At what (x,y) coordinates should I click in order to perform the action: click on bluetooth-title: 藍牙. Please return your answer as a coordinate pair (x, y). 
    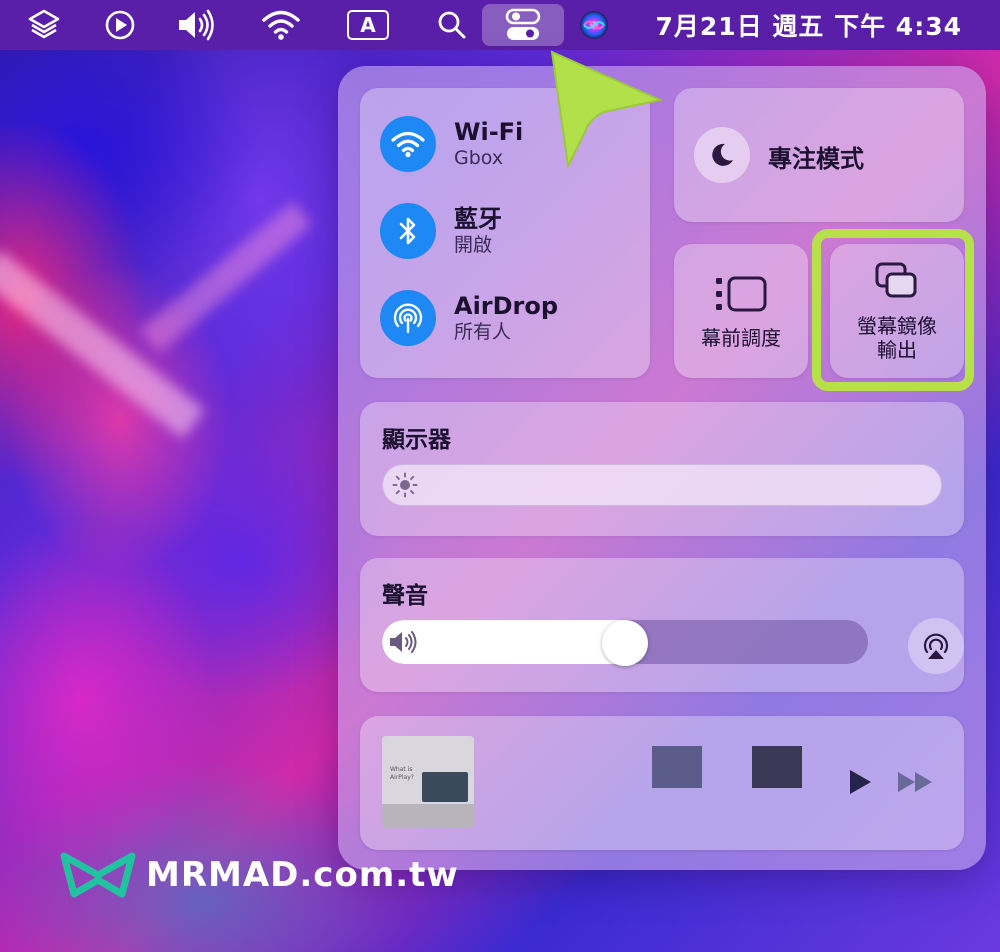
    Looking at the image, I should click on (478, 219).